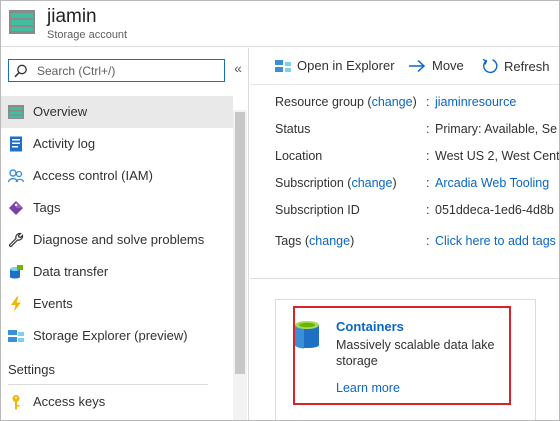  Describe the element at coordinates (16, 240) in the screenshot. I see `wrench-icon` at that location.